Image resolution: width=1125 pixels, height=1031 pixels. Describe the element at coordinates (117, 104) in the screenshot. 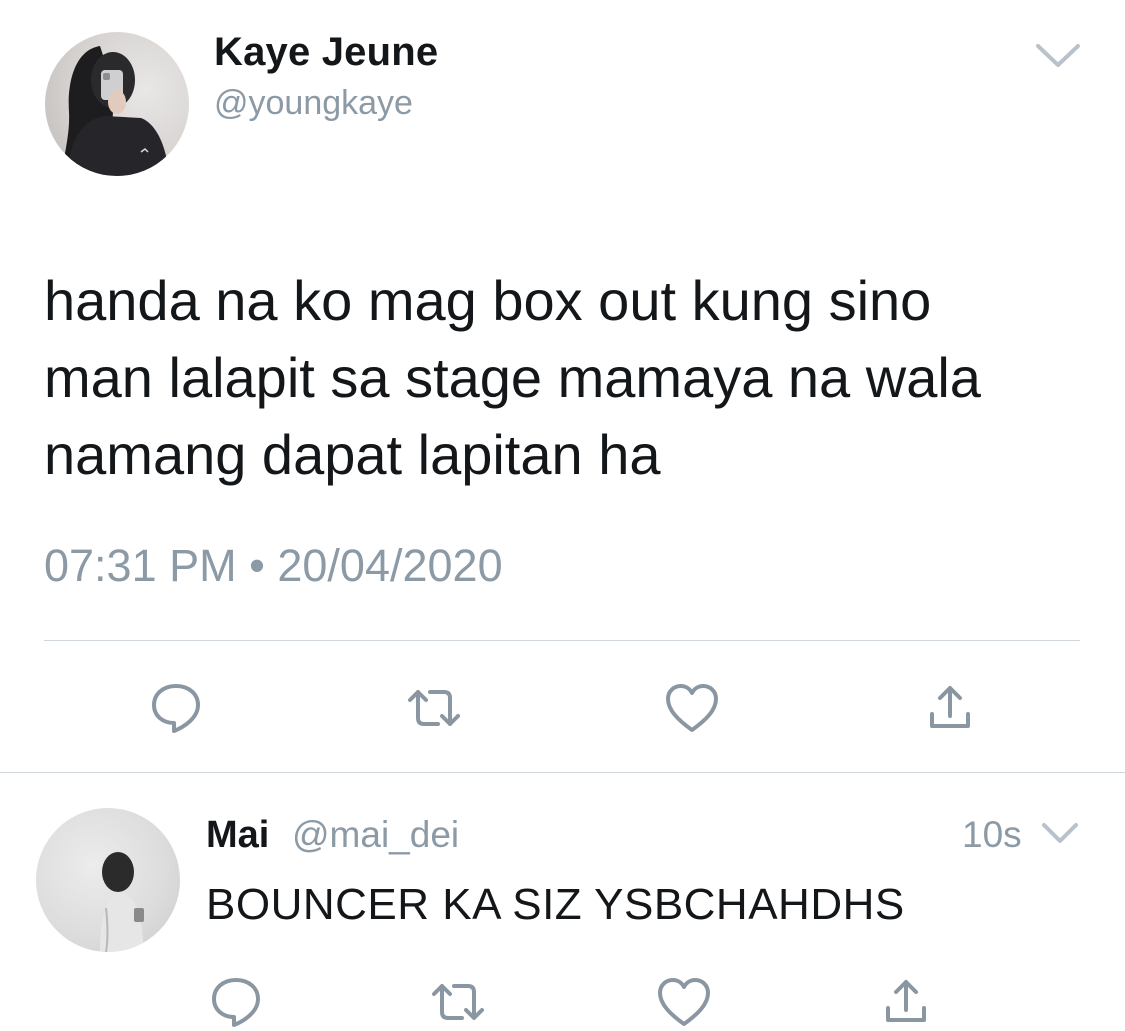

I see `author-avatar` at that location.